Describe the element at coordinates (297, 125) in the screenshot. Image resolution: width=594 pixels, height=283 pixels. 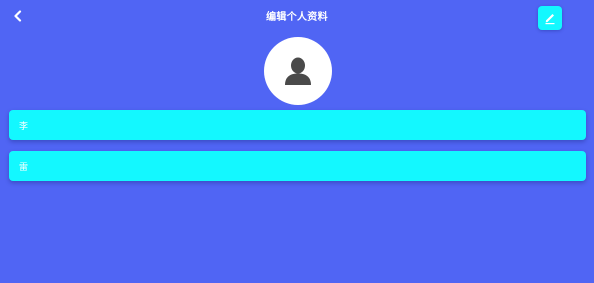
I see `first-name-field: 李` at that location.